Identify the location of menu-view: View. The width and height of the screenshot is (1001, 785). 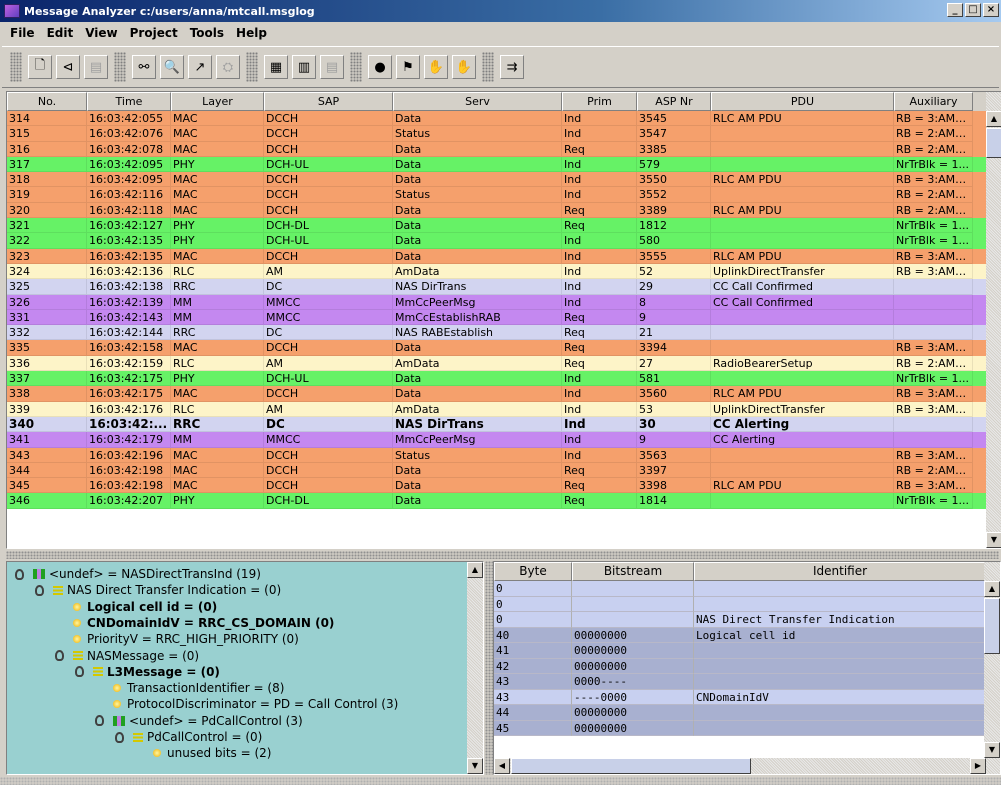
(101, 33).